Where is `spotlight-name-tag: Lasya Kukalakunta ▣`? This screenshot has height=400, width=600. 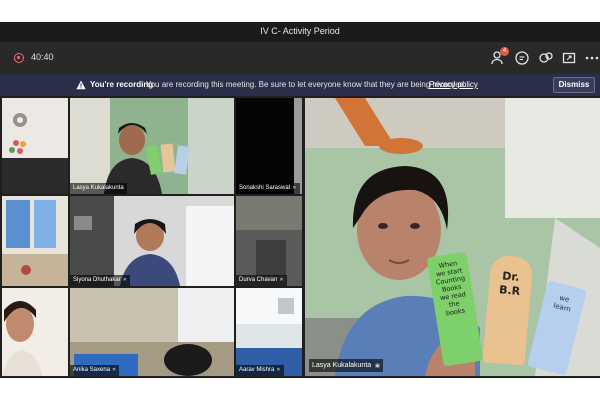 spotlight-name-tag: Lasya Kukalakunta ▣ is located at coordinates (346, 365).